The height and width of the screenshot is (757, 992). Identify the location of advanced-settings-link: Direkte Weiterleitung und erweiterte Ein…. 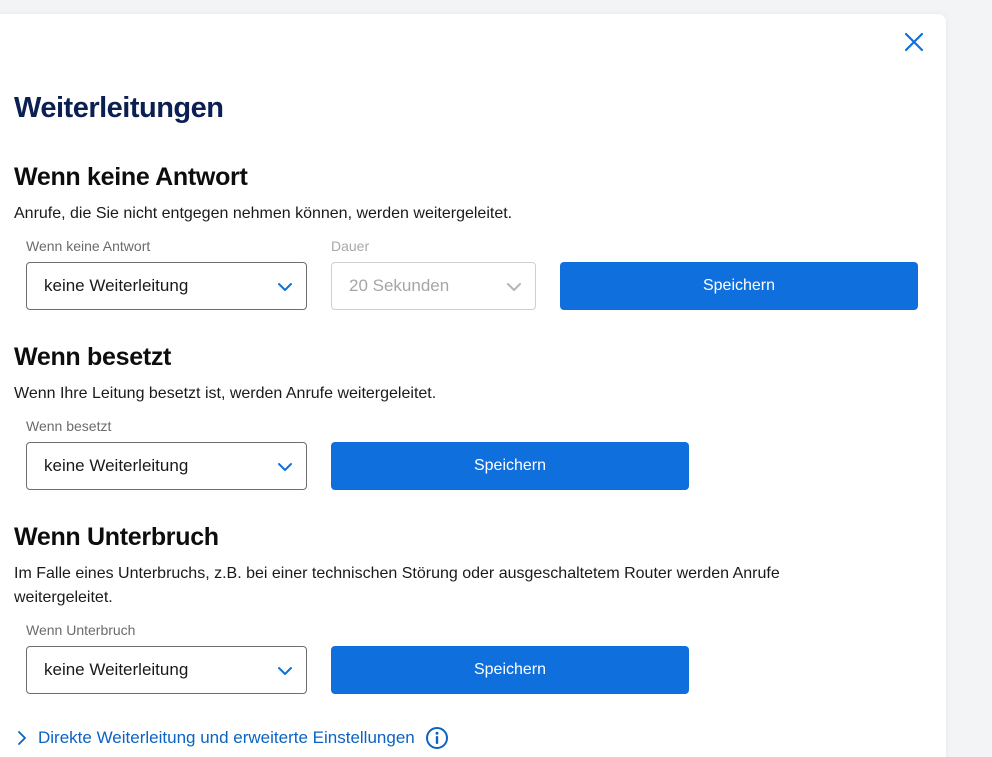
(231, 738).